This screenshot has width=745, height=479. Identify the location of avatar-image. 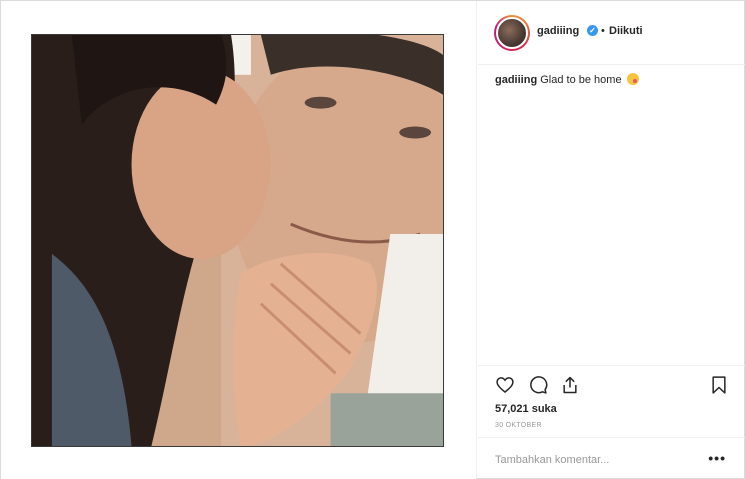
(512, 33).